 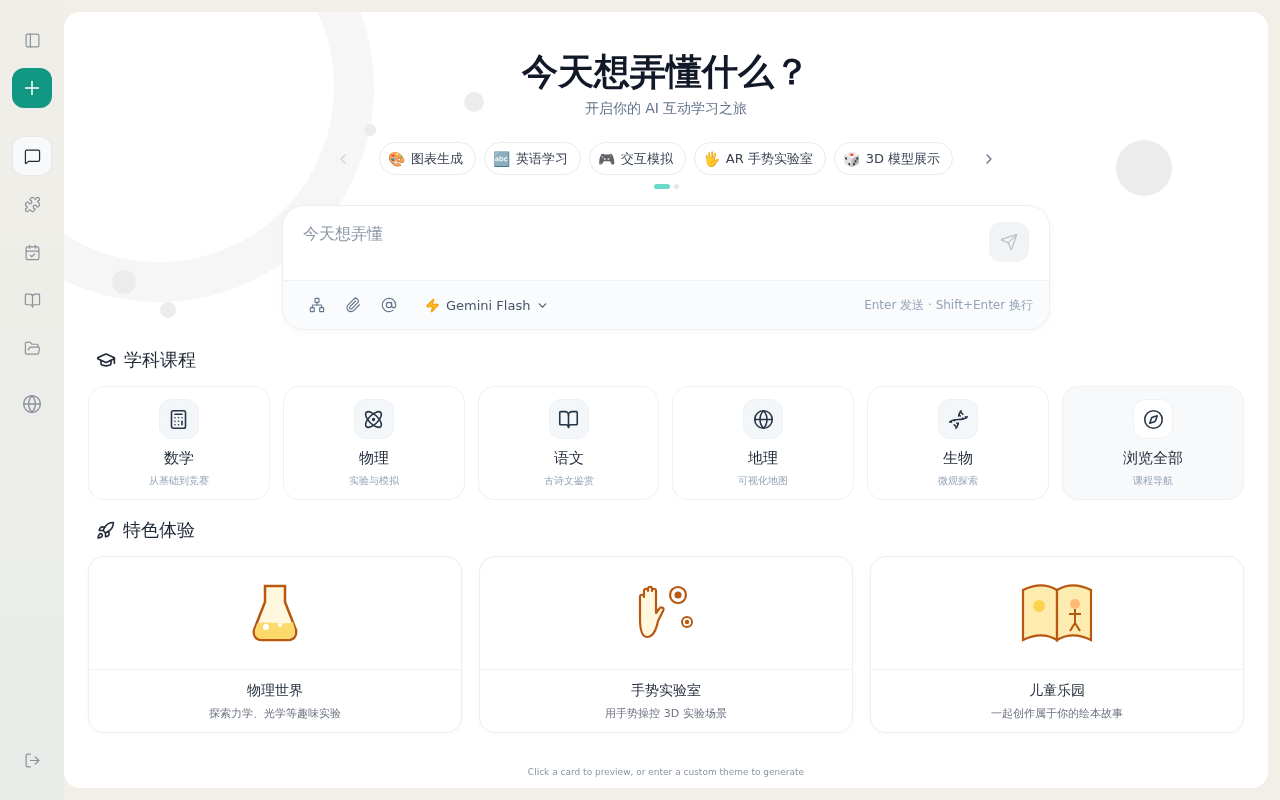 I want to click on course-description: 微观探索, so click(x=958, y=481).